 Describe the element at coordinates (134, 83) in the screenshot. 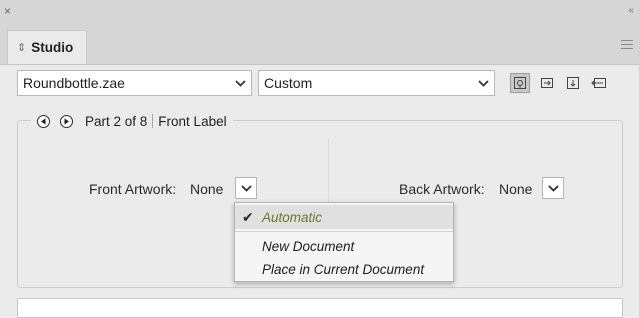

I see `model-select: Roundbottle.zae` at that location.